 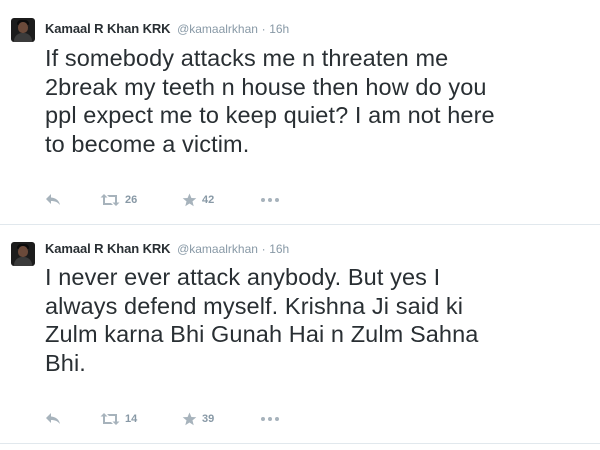 What do you see at coordinates (198, 419) in the screenshot?
I see `favorite-button: 39` at bounding box center [198, 419].